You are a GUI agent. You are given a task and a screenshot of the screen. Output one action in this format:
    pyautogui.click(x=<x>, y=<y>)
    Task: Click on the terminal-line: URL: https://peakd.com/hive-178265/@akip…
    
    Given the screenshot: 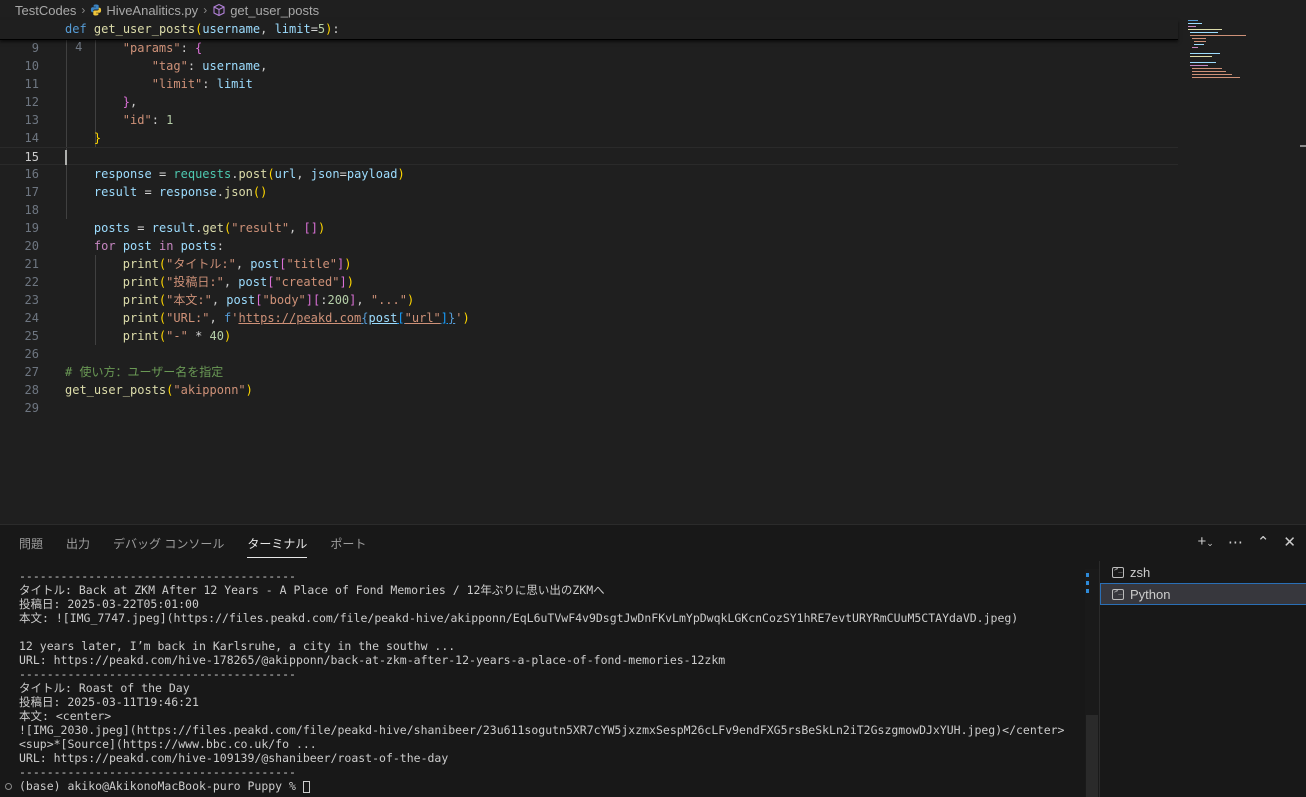 What is the action you would take?
    pyautogui.click(x=372, y=660)
    